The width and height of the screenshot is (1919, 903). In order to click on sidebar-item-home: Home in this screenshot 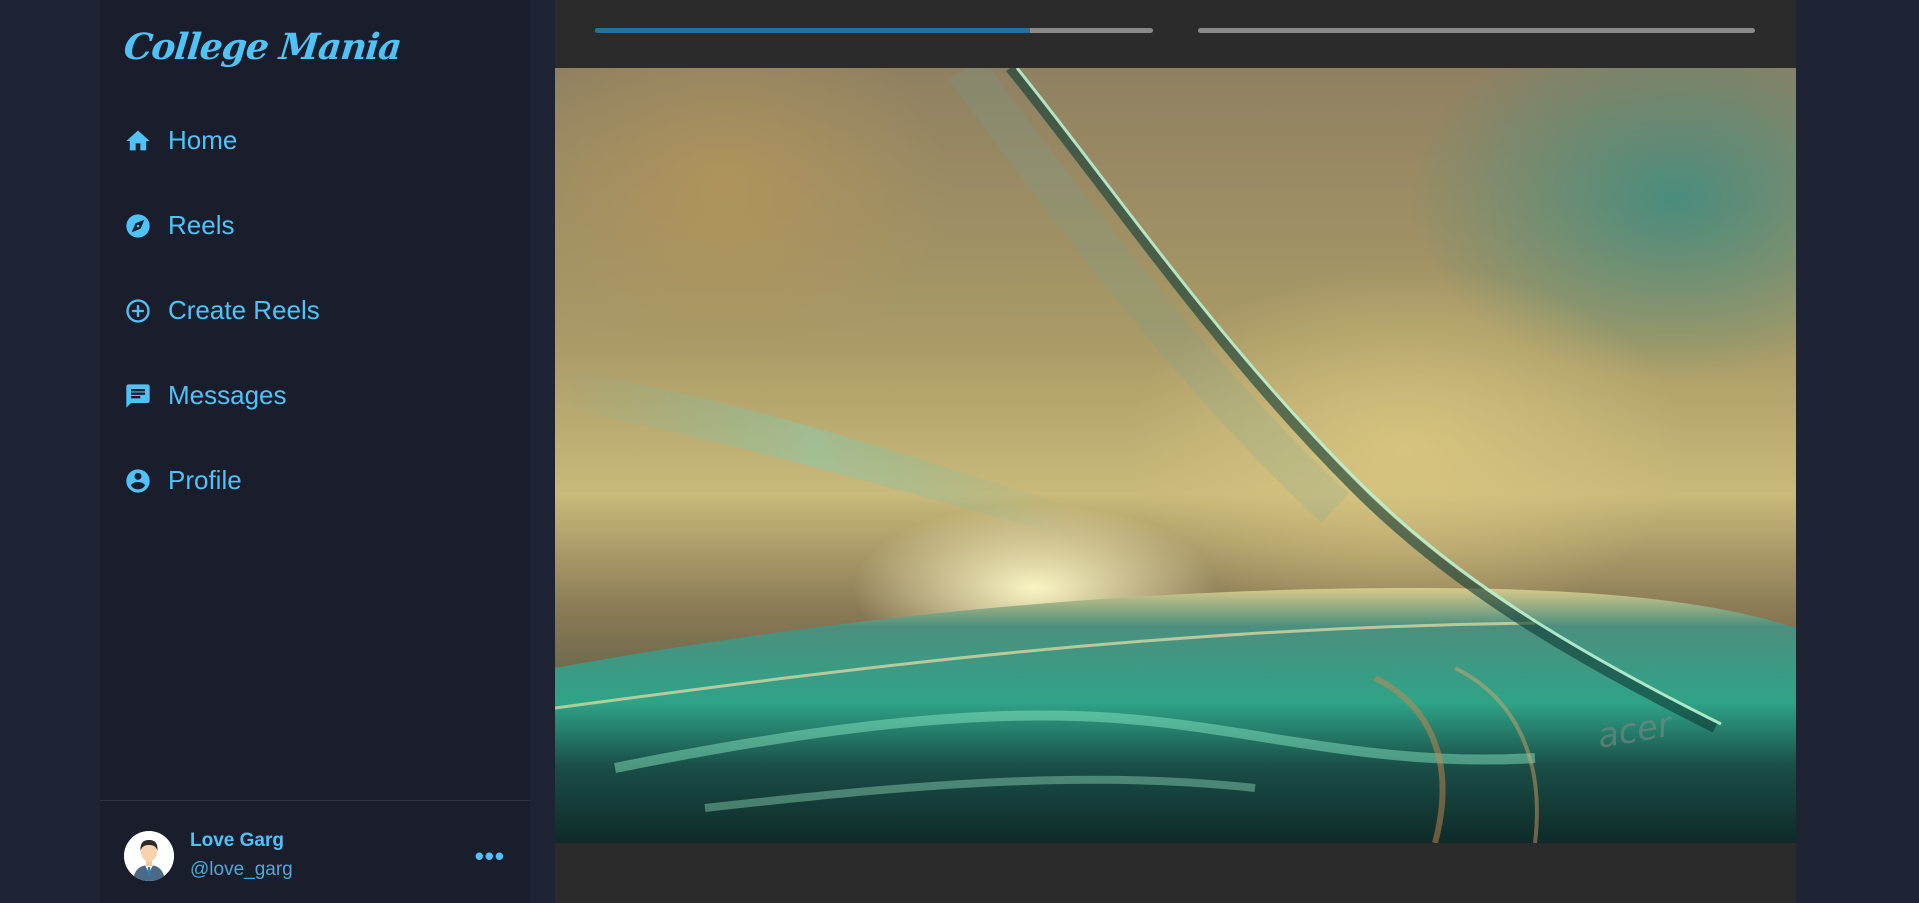, I will do `click(314, 140)`.